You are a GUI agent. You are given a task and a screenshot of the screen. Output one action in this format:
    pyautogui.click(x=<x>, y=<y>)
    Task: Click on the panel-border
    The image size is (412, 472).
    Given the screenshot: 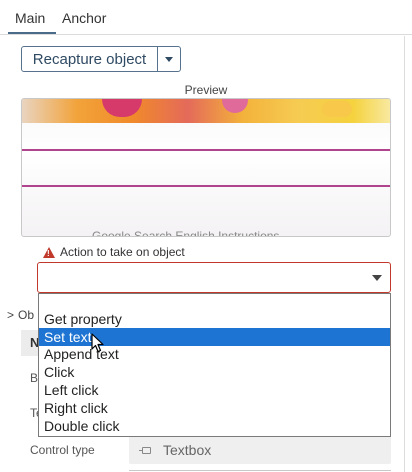 What is the action you would take?
    pyautogui.click(x=404, y=254)
    